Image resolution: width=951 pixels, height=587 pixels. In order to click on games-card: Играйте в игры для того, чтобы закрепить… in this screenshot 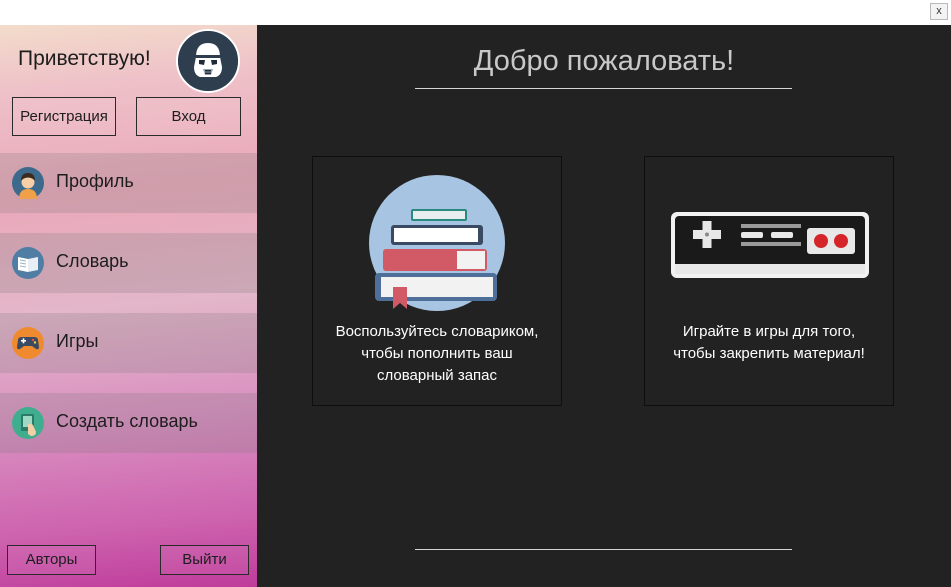, I will do `click(769, 281)`.